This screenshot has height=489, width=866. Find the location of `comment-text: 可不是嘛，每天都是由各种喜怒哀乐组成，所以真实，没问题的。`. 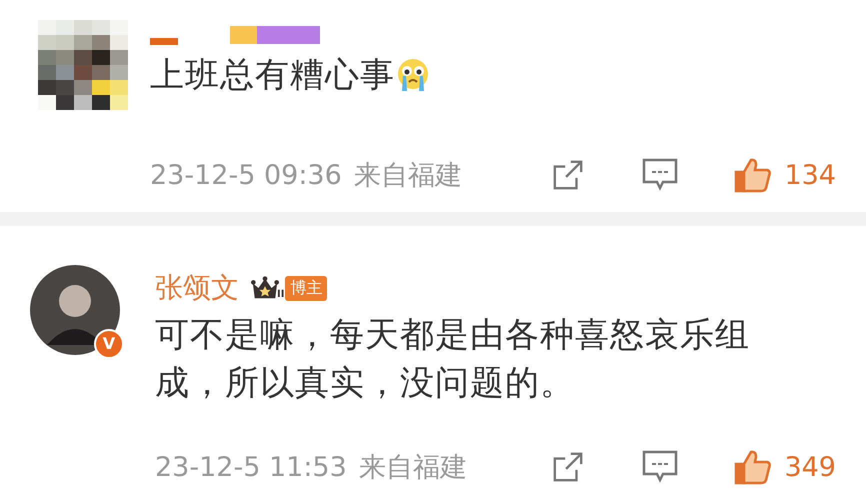

comment-text: 可不是嘛，每天都是由各种喜怒哀乐组成，所以真实，没问题的。 is located at coordinates (453, 359).